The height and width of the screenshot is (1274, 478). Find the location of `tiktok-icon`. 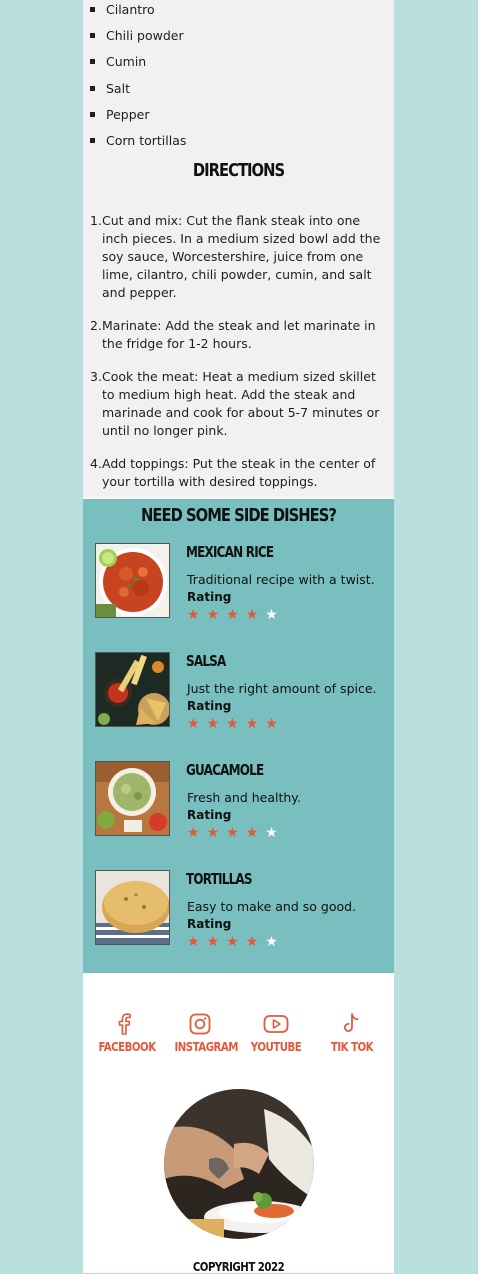

tiktok-icon is located at coordinates (351, 1023).